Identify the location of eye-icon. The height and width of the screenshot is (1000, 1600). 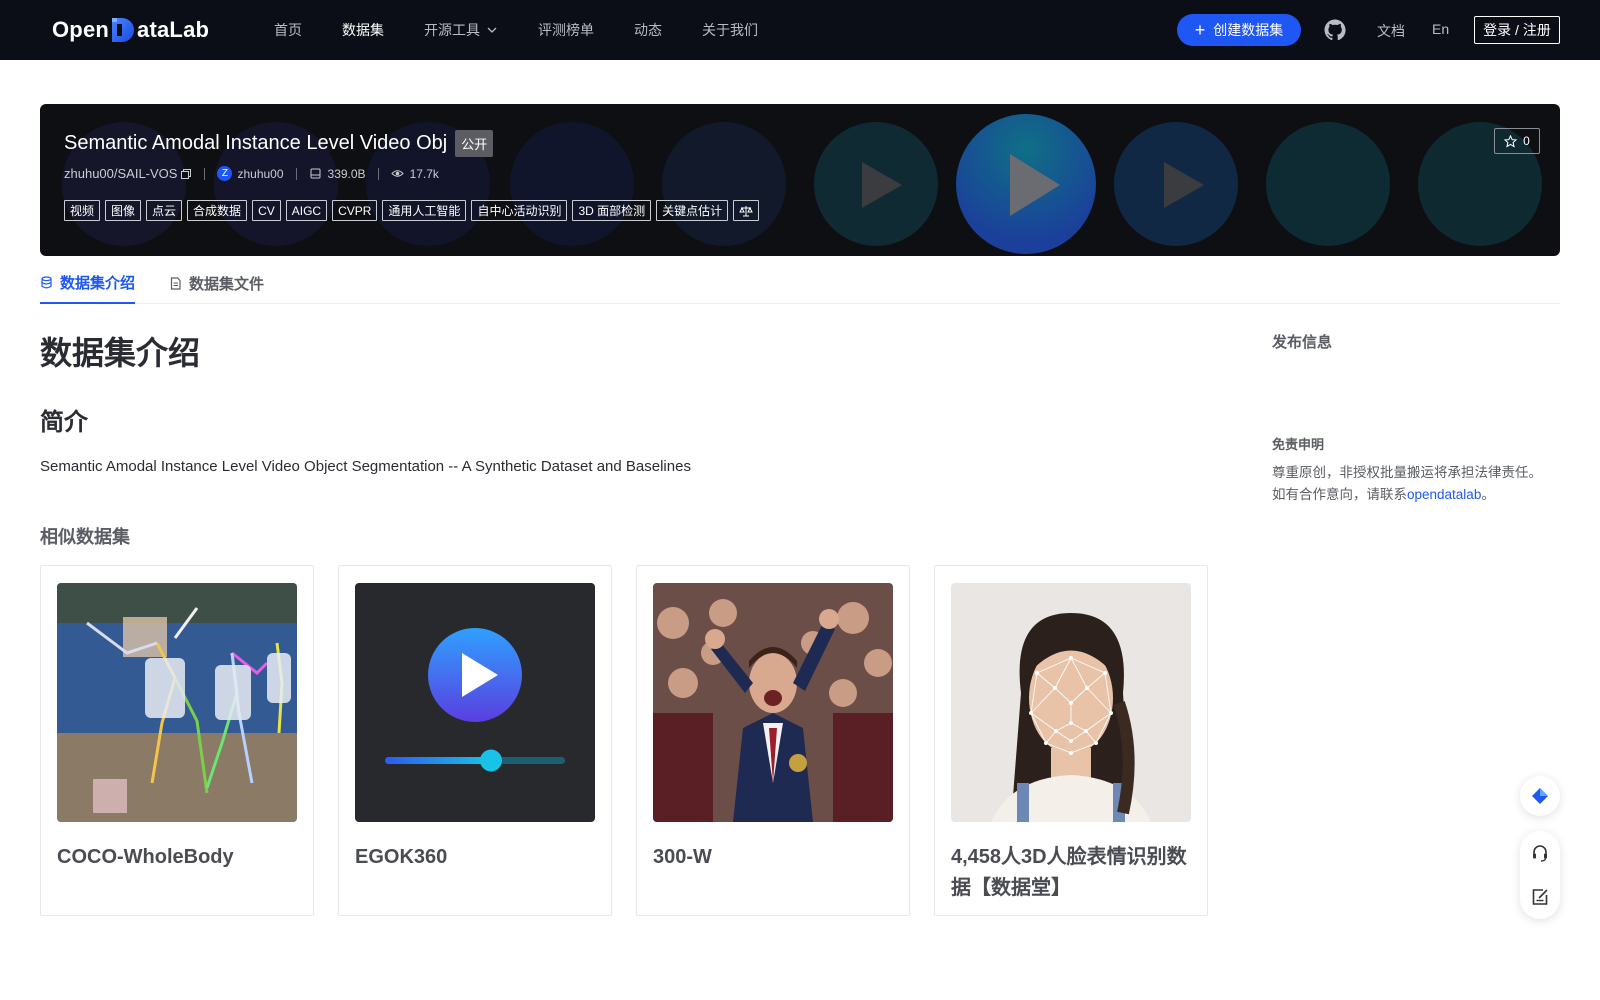
(397, 173).